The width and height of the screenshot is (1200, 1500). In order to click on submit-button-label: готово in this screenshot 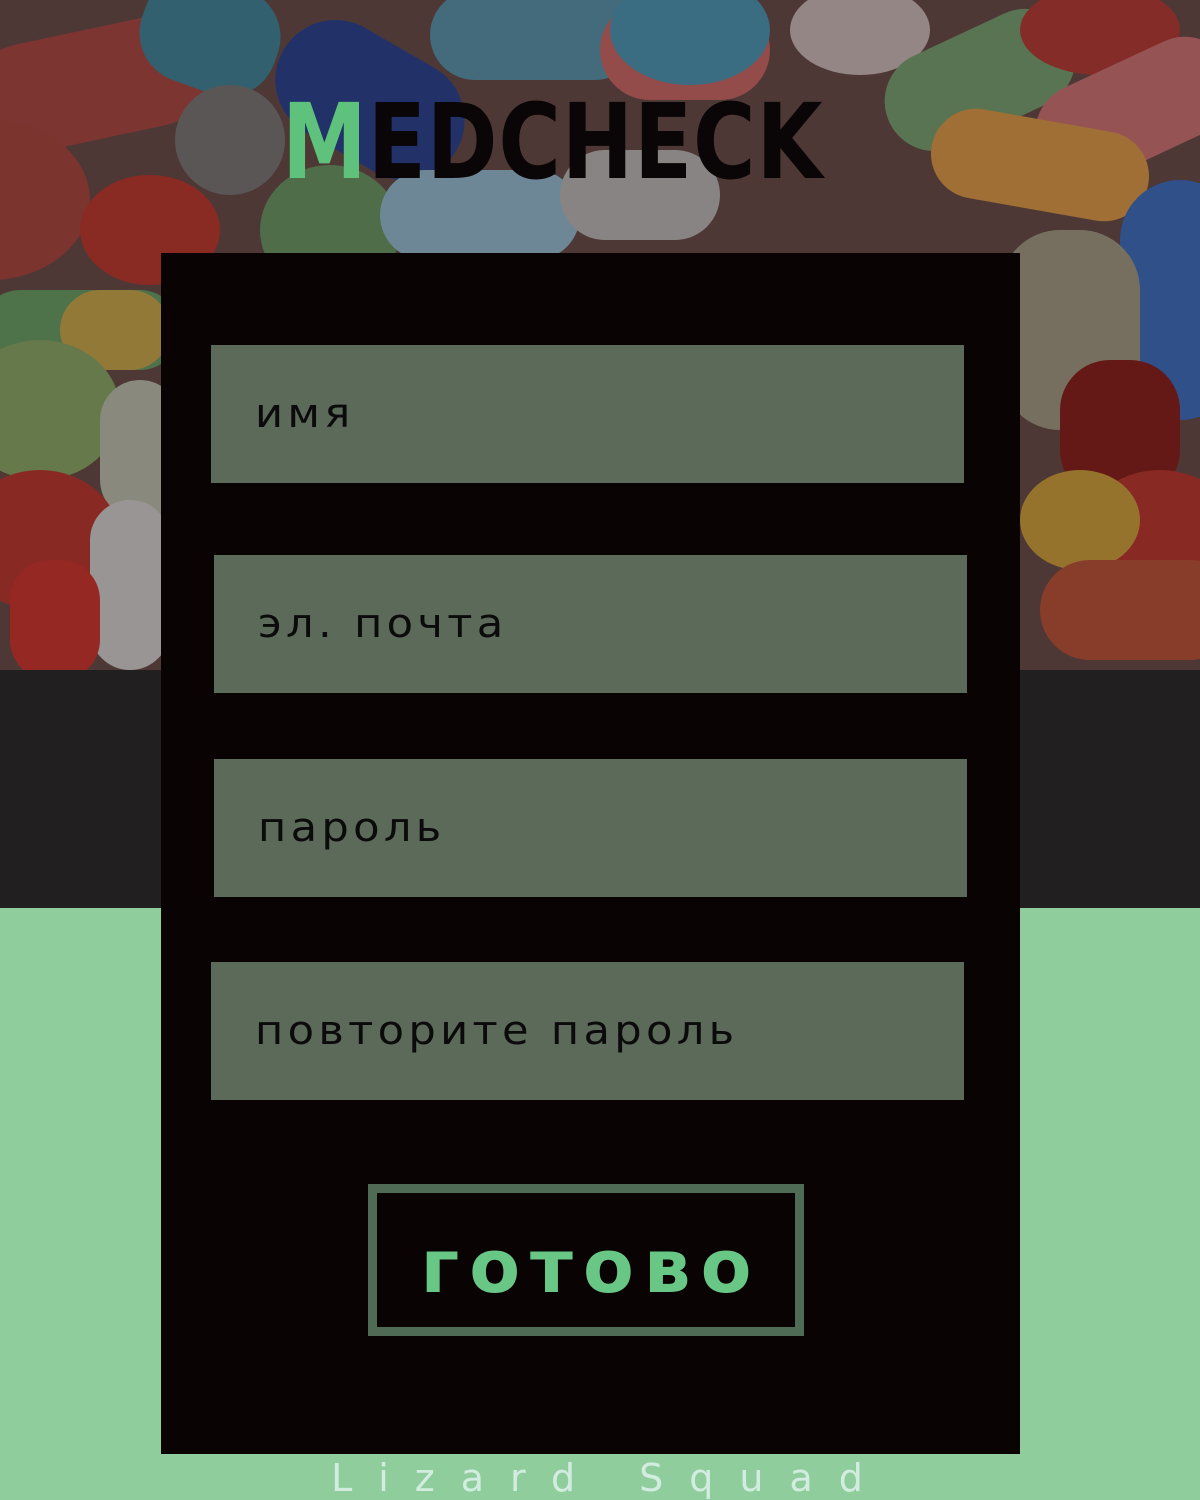, I will do `click(591, 1267)`.